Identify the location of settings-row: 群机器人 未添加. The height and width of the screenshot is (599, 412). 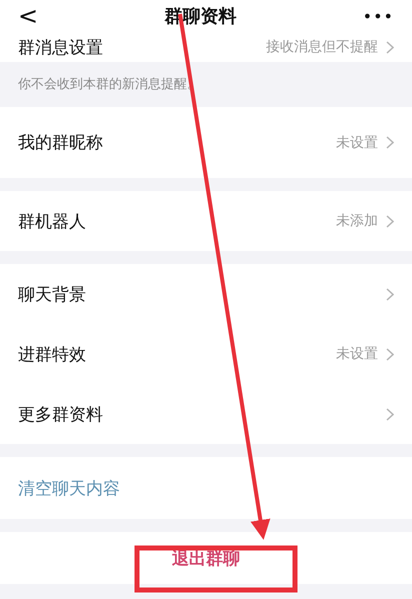
(206, 221).